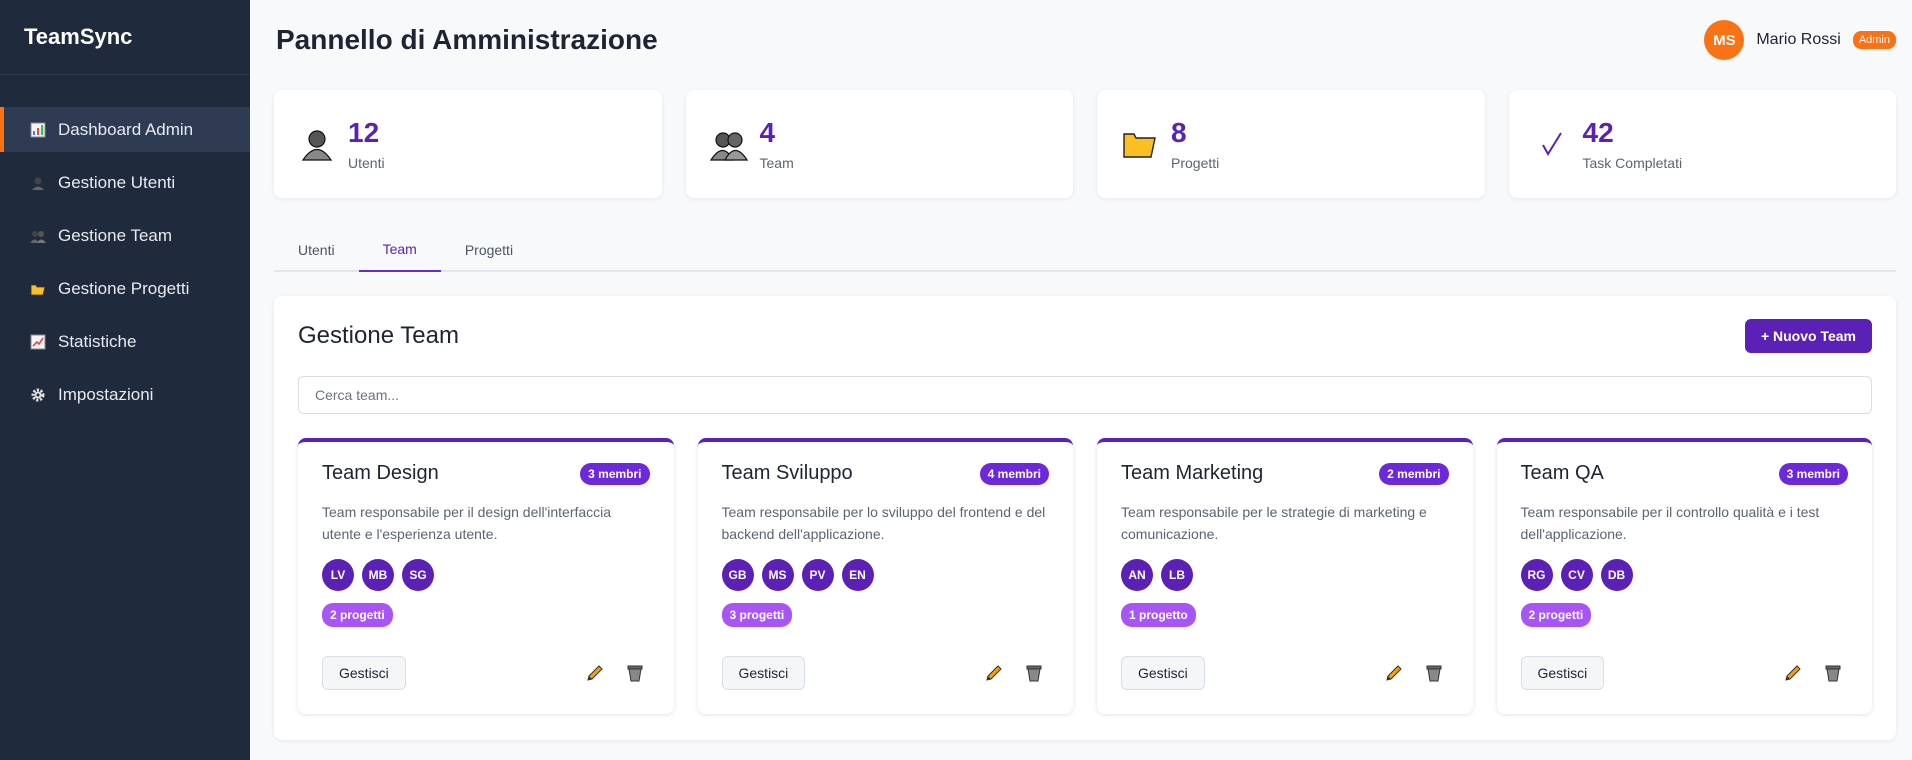 This screenshot has height=760, width=1912. Describe the element at coordinates (857, 575) in the screenshot. I see `avatar: EN` at that location.